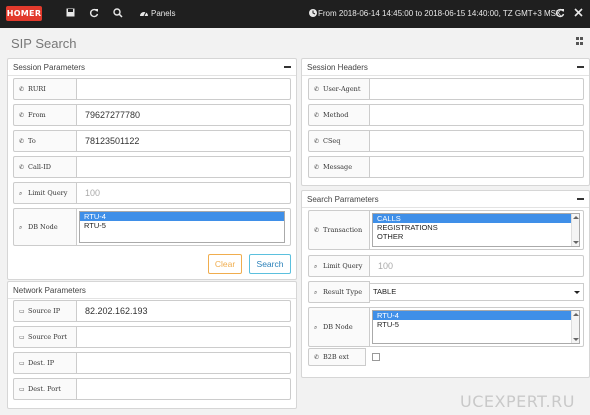  Describe the element at coordinates (49, 67) in the screenshot. I see `panel-title: Session Parameters` at that location.